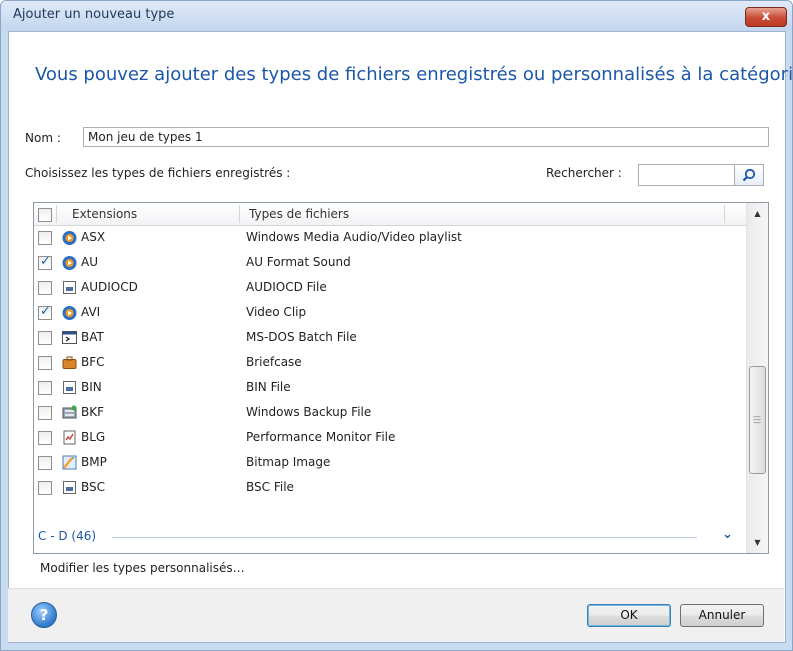 Image resolution: width=793 pixels, height=651 pixels. I want to click on search-label: Rechercher :, so click(584, 173).